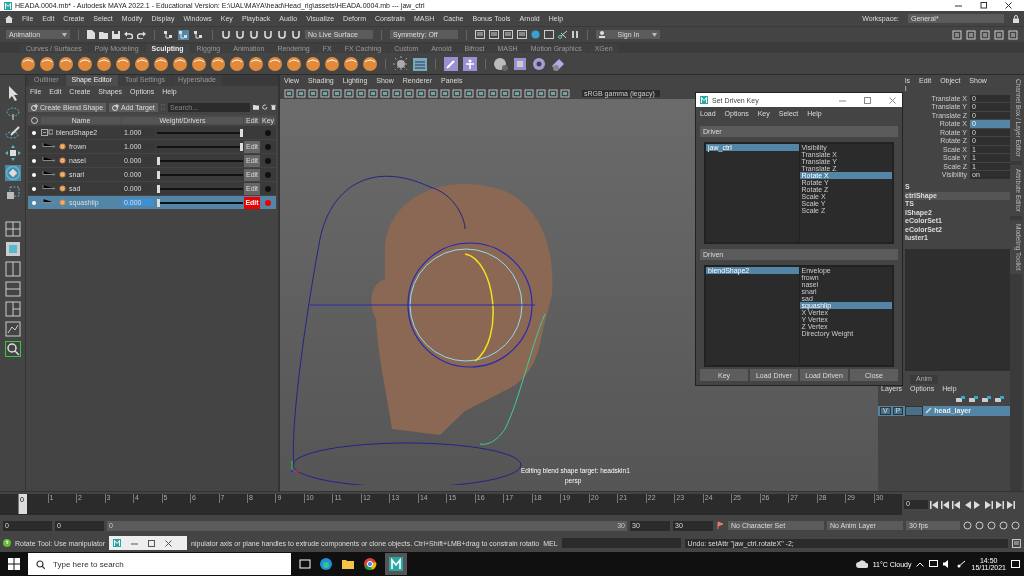  I want to click on lasso-icon, so click(12, 113).